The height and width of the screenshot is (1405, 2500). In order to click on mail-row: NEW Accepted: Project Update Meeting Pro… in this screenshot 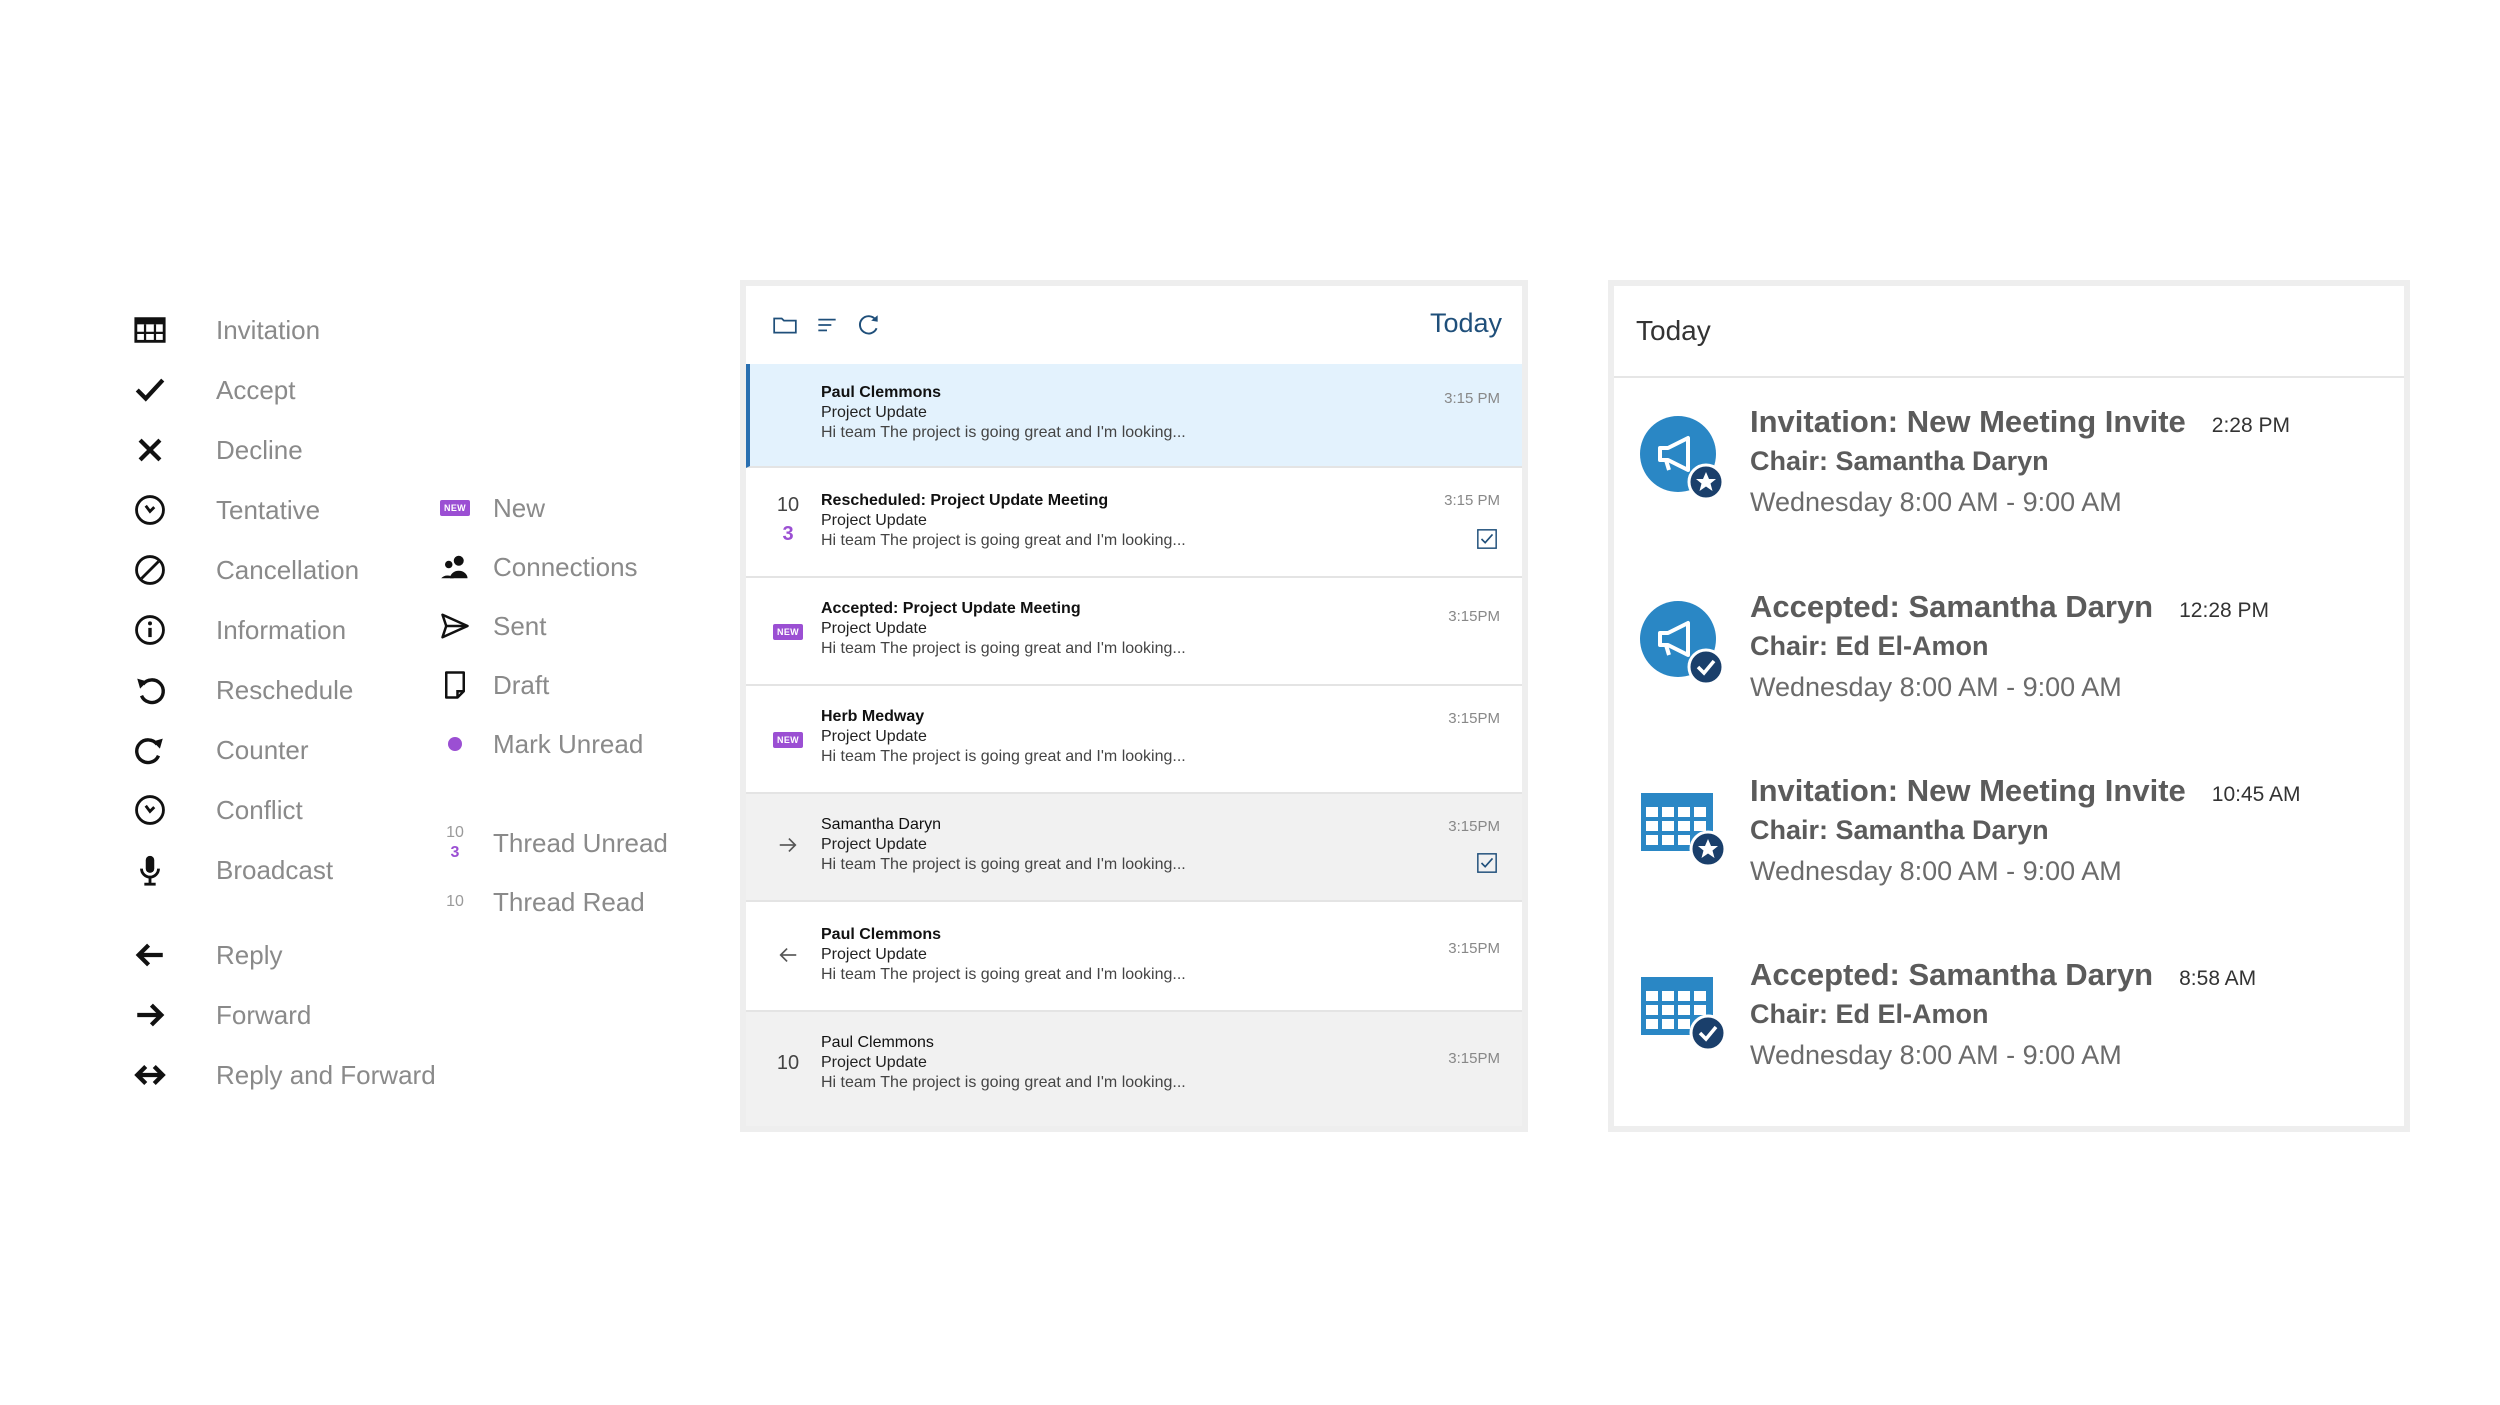, I will do `click(1134, 632)`.